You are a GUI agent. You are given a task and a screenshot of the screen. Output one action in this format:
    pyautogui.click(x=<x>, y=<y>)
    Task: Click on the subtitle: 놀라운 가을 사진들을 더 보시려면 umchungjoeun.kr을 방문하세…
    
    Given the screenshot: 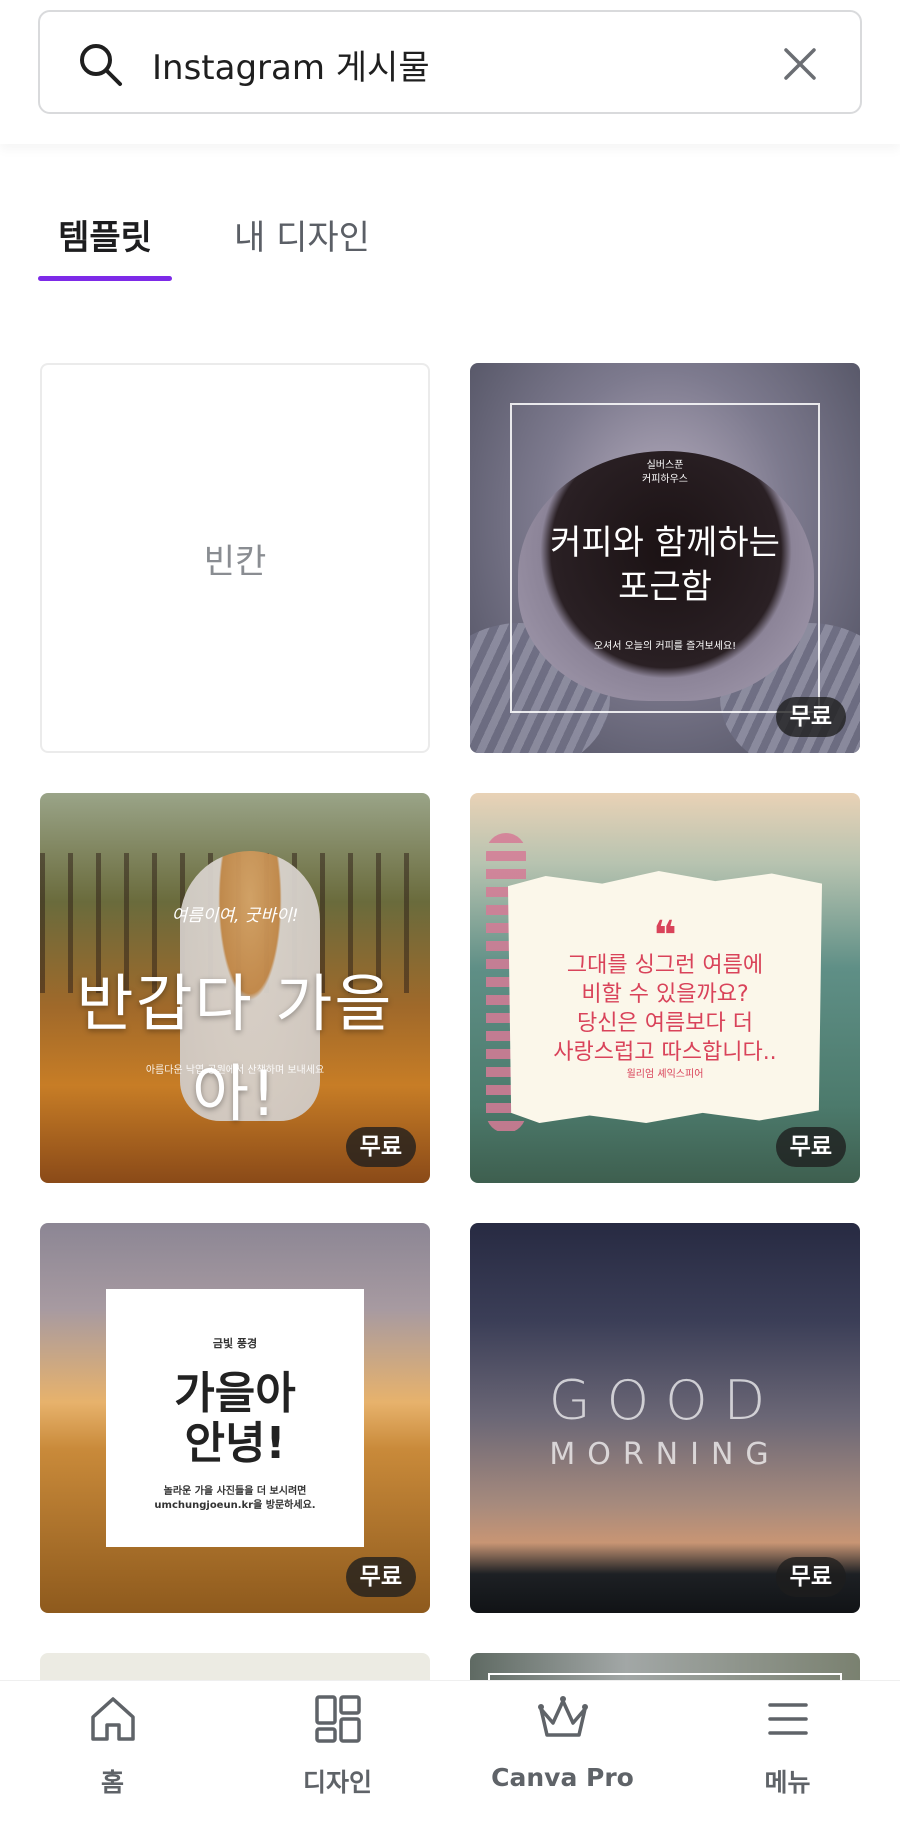 What is the action you would take?
    pyautogui.click(x=235, y=1499)
    